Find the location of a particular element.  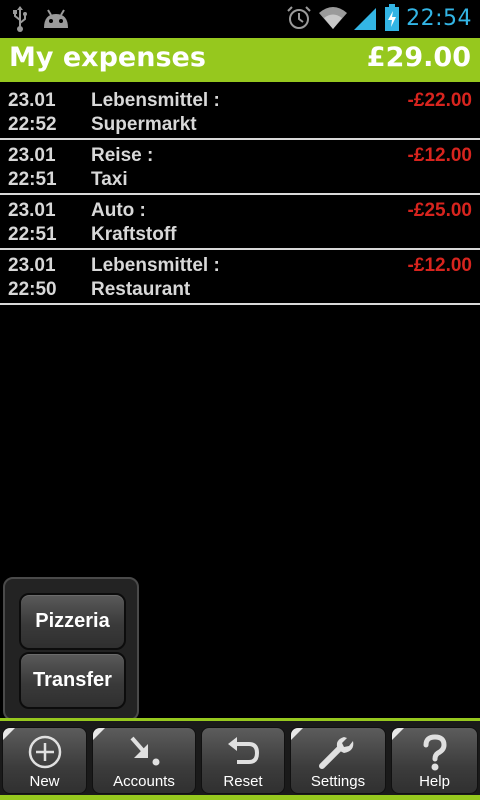

battery-charging-icon is located at coordinates (392, 18).